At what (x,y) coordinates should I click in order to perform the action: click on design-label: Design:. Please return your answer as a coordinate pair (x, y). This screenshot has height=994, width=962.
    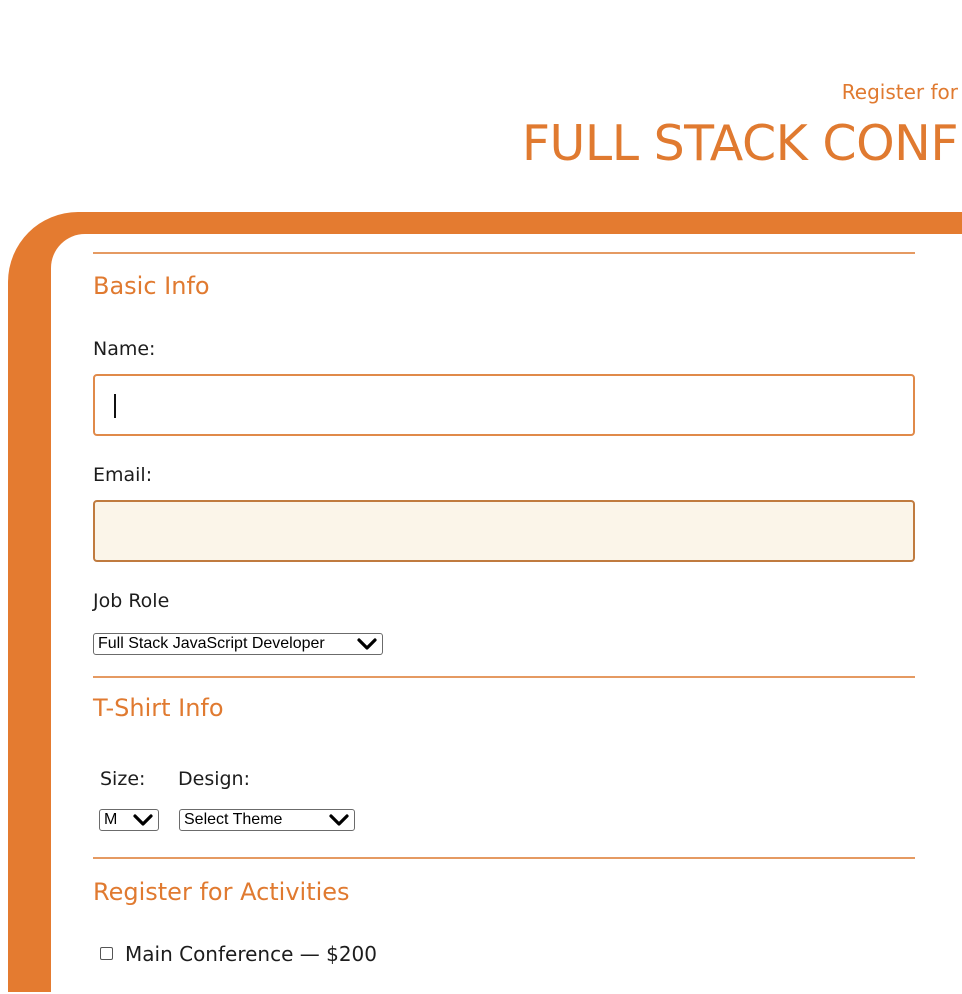
    Looking at the image, I should click on (214, 779).